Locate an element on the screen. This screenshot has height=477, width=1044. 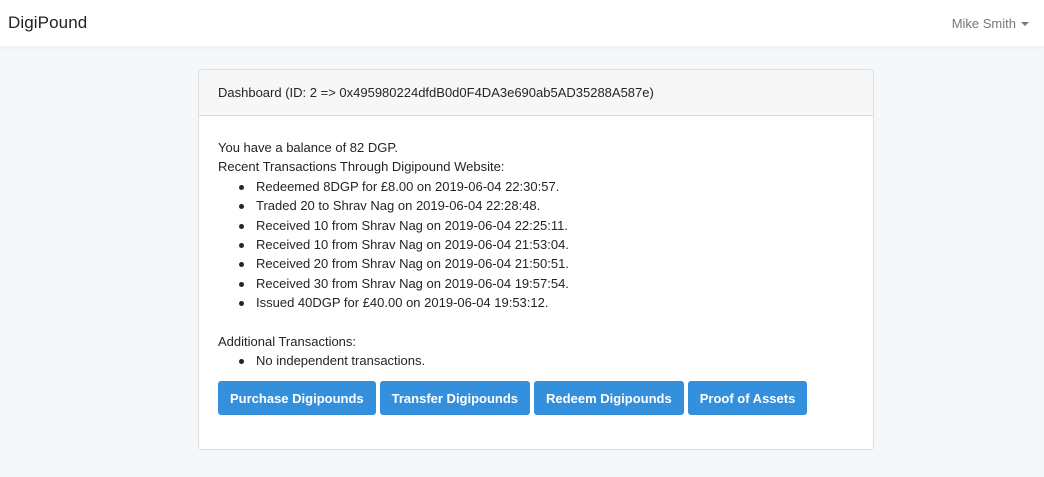
navbar: DigiPound Mike Smith is located at coordinates (522, 23).